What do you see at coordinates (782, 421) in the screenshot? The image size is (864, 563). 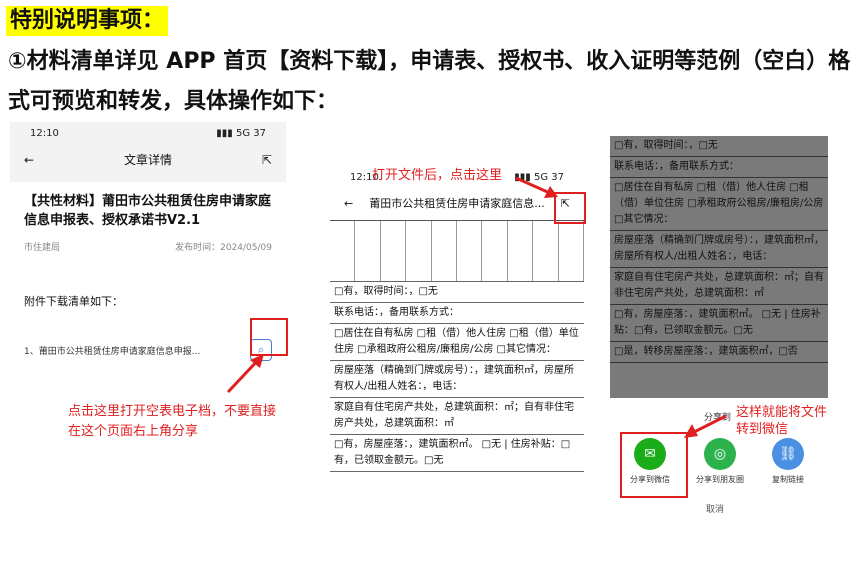 I see `callout-share-wechat: 这样就能将文件转到微信` at bounding box center [782, 421].